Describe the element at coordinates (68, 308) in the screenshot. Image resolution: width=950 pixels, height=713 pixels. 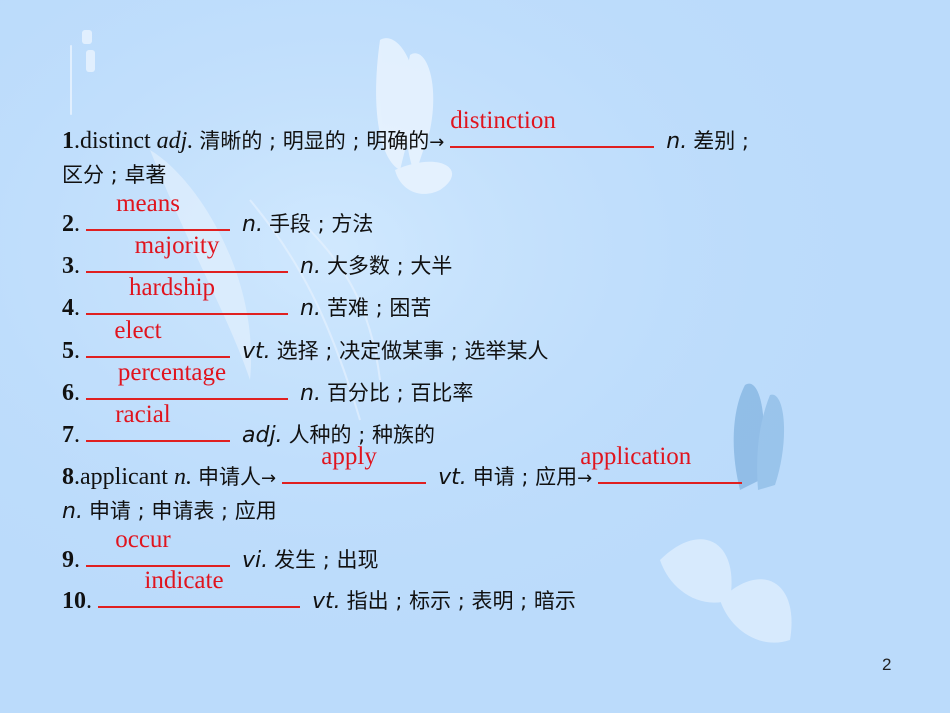
I see `item-number: 4` at that location.